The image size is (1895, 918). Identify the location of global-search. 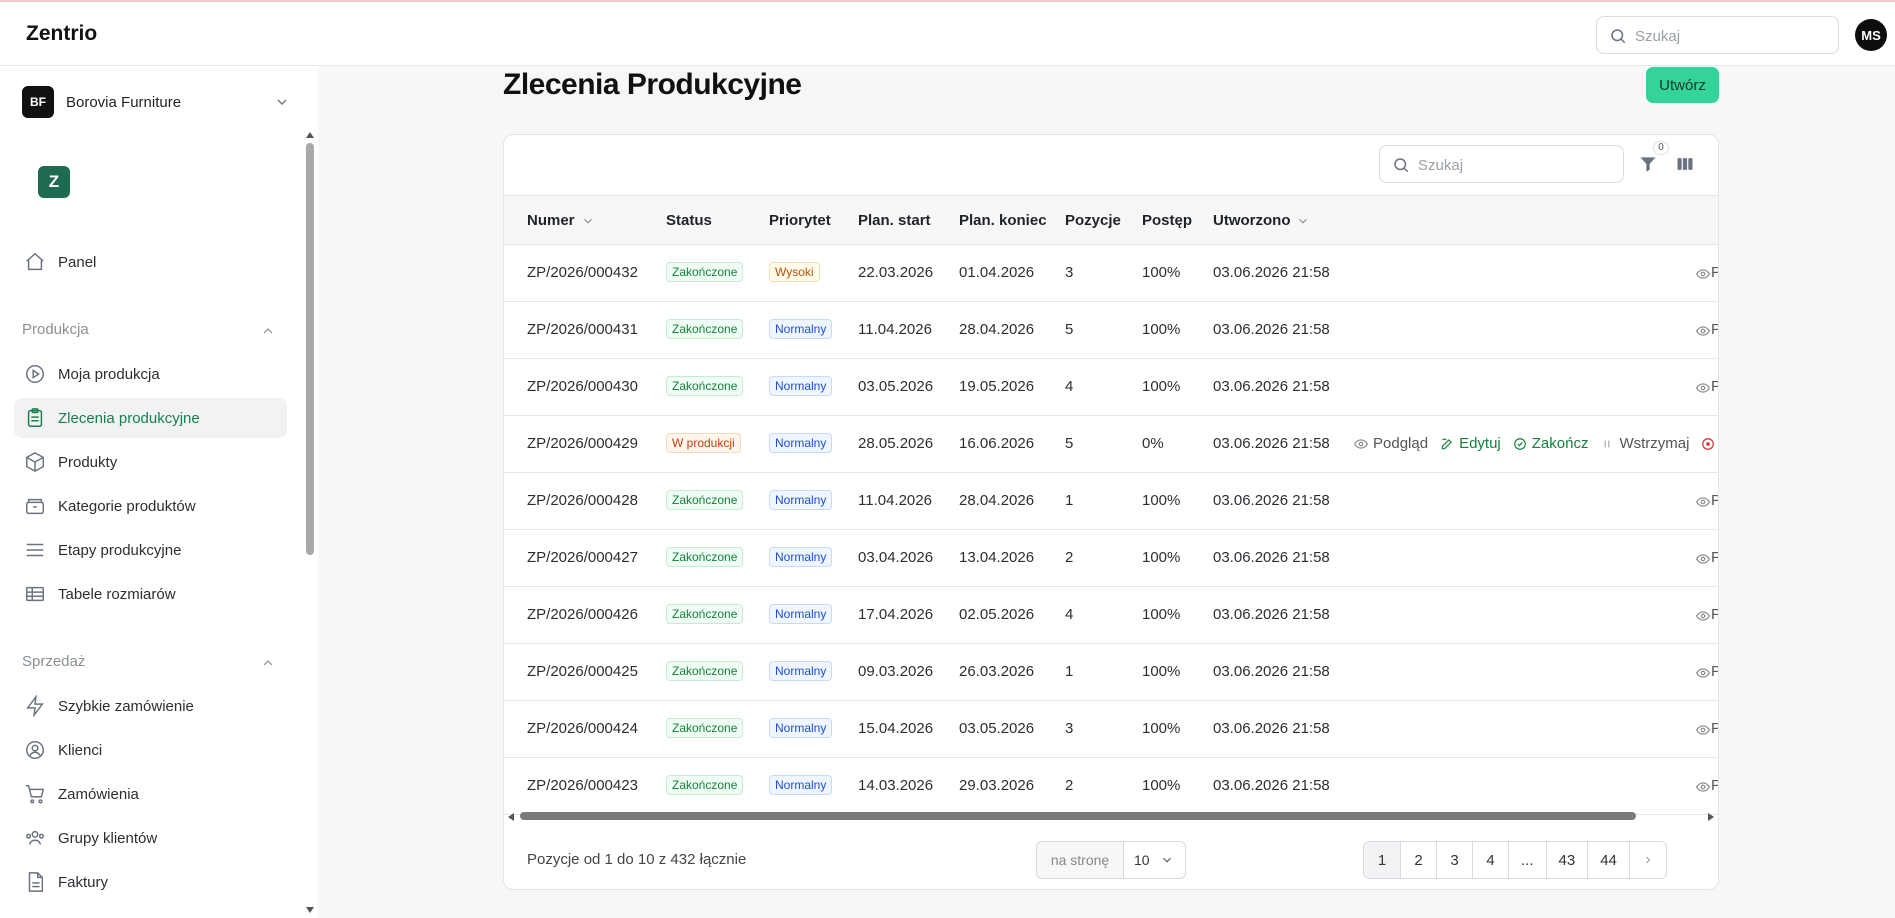
(1717, 35).